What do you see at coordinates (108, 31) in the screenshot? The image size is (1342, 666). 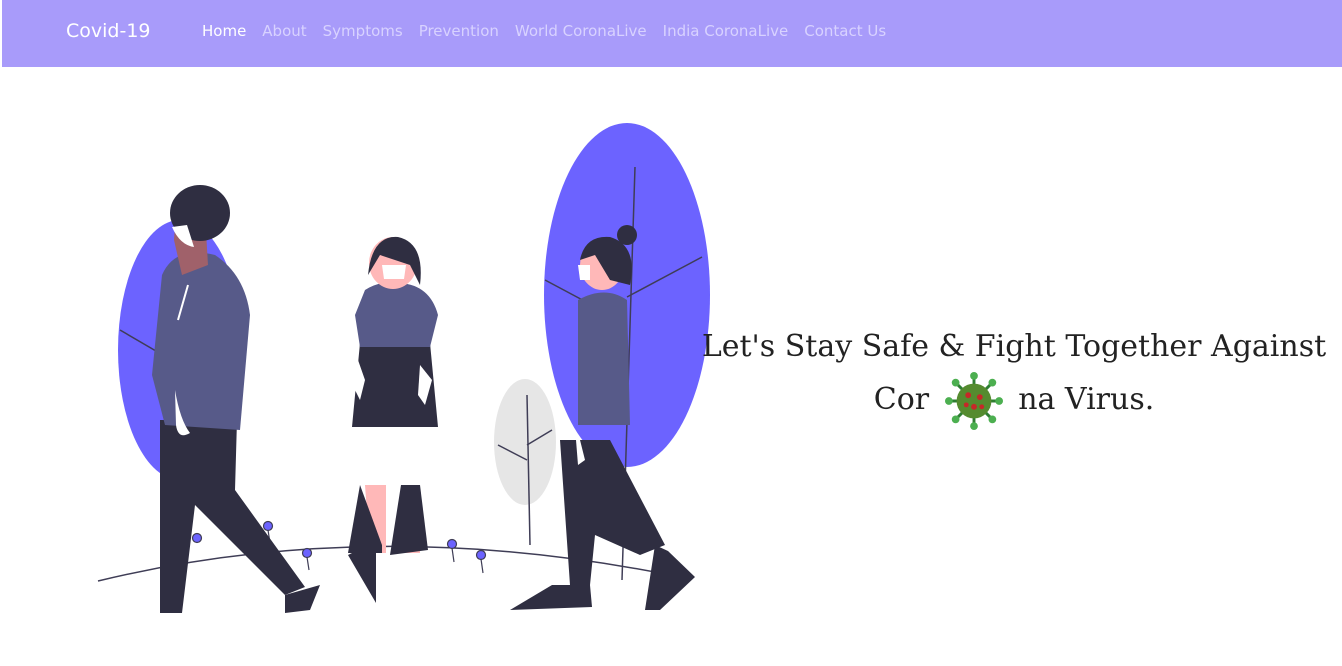 I see `brand-logo: Covid-19` at bounding box center [108, 31].